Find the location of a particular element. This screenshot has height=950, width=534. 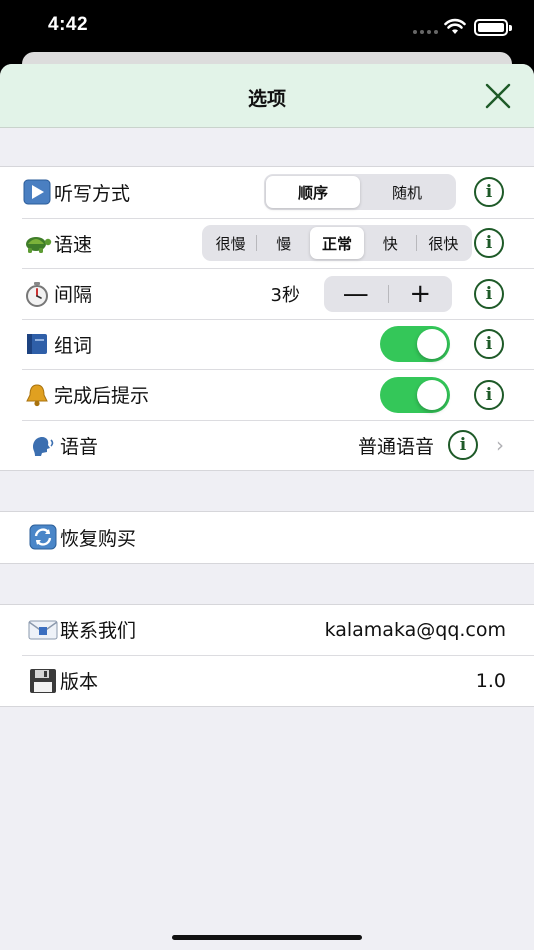

word-group-label: 组词 is located at coordinates (73, 345).